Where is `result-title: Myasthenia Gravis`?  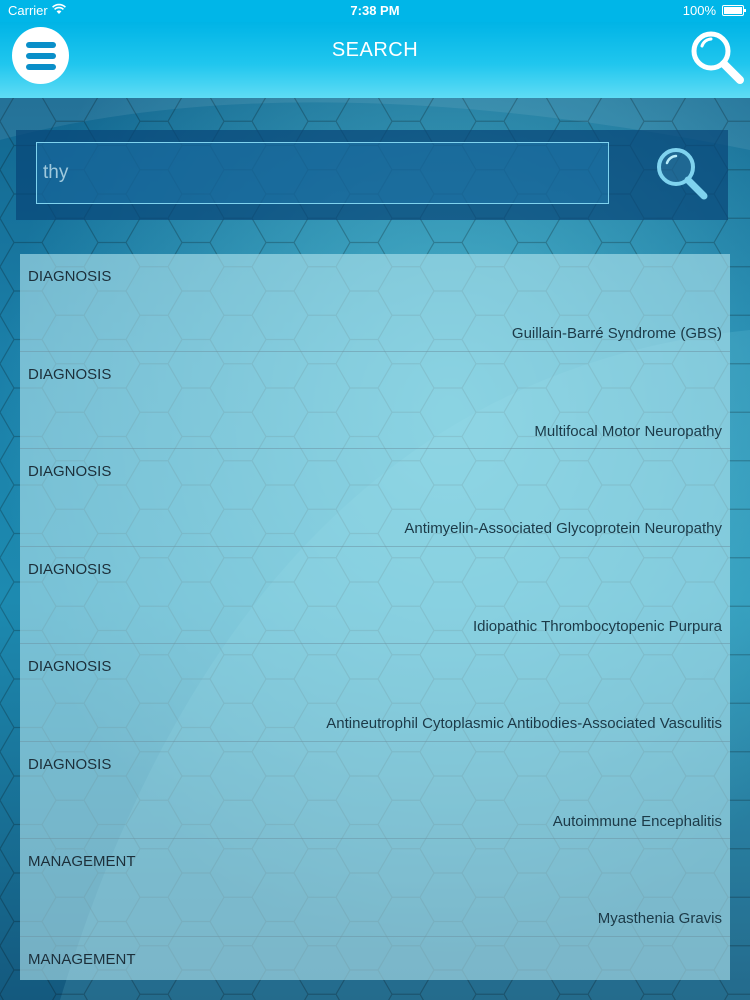 result-title: Myasthenia Gravis is located at coordinates (659, 918).